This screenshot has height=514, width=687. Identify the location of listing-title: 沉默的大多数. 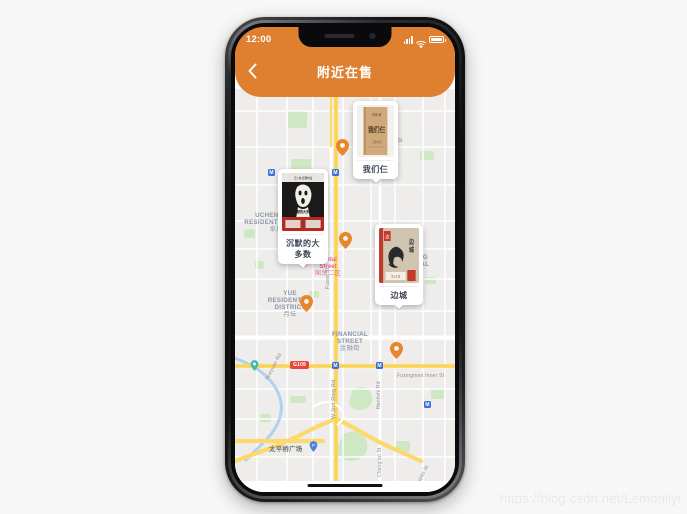
(303, 249).